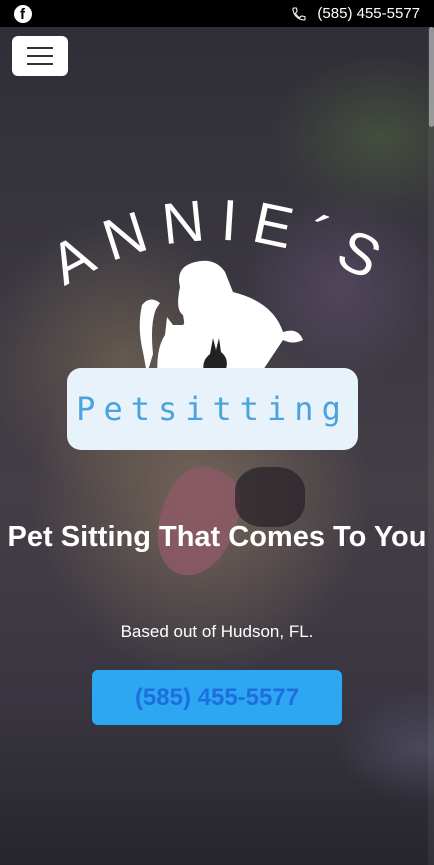  I want to click on top-phone-number: (585) 455-5577, so click(368, 13).